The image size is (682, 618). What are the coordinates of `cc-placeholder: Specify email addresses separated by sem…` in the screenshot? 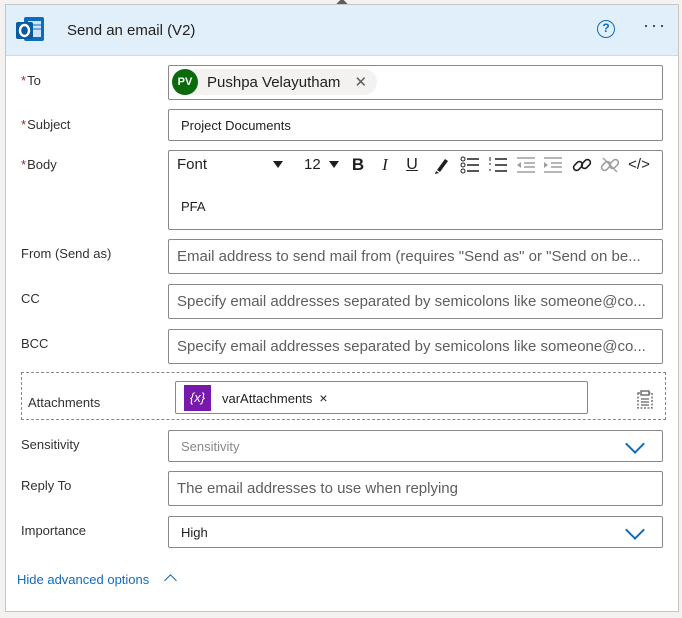 It's located at (411, 301).